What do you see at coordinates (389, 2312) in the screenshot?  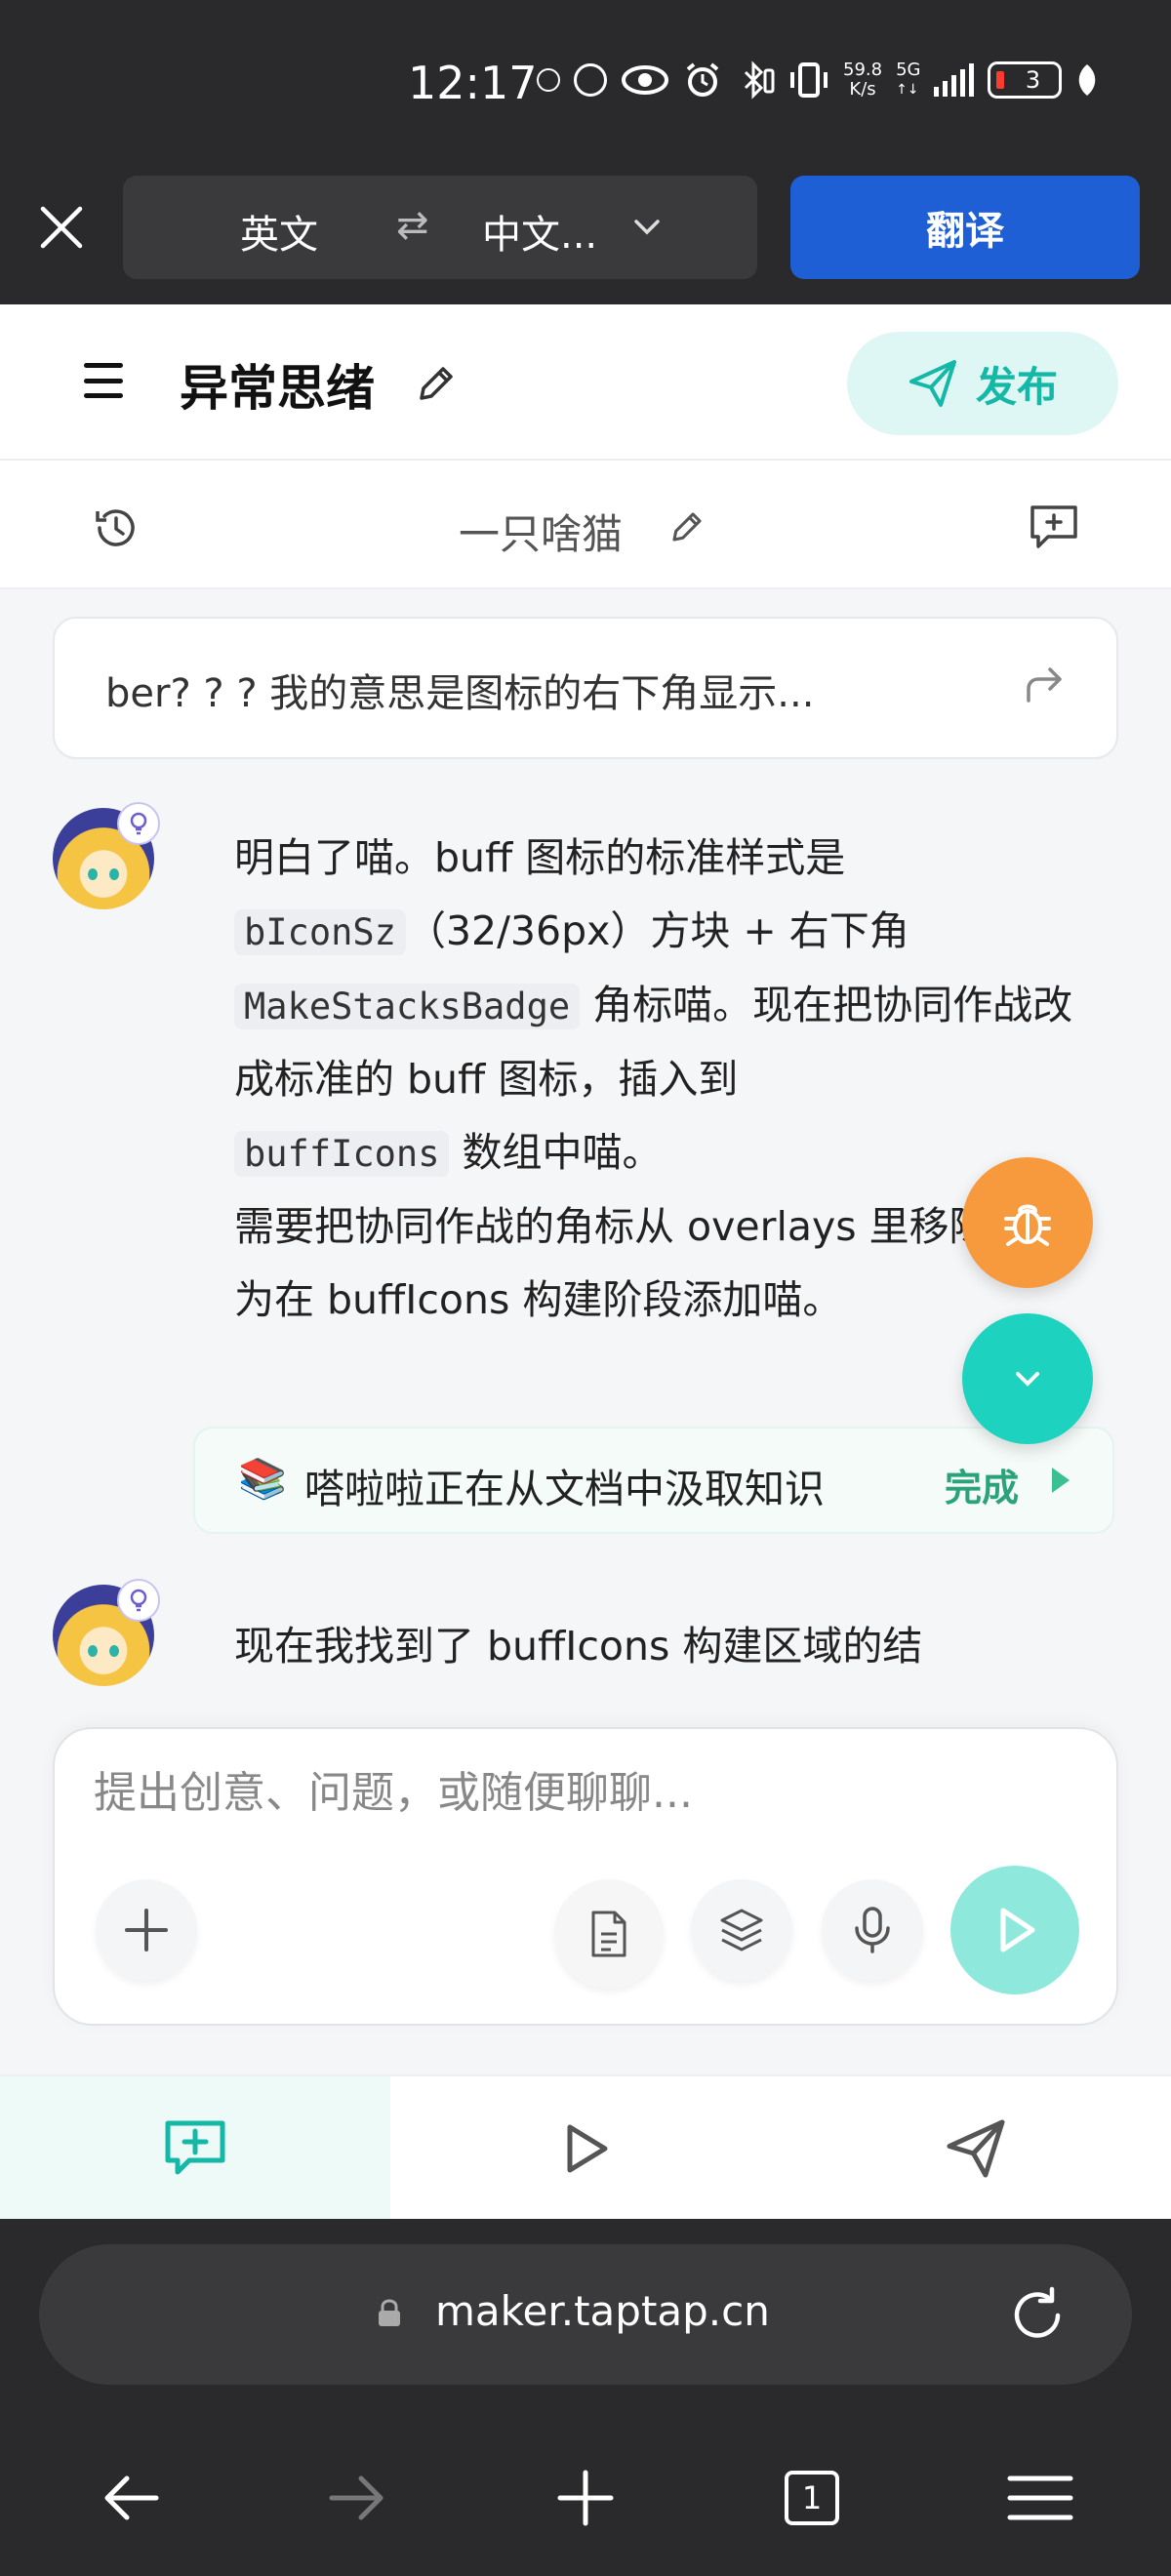 I see `lock-icon` at bounding box center [389, 2312].